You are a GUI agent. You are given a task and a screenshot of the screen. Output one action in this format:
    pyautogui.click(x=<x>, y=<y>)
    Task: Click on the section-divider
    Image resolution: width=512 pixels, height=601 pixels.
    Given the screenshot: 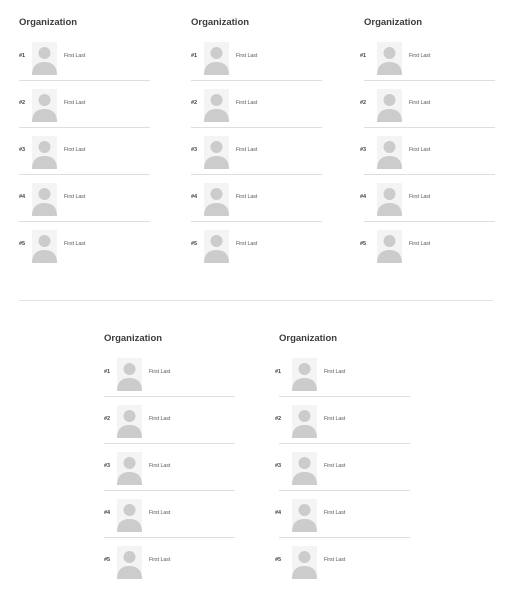 What is the action you would take?
    pyautogui.click(x=256, y=300)
    